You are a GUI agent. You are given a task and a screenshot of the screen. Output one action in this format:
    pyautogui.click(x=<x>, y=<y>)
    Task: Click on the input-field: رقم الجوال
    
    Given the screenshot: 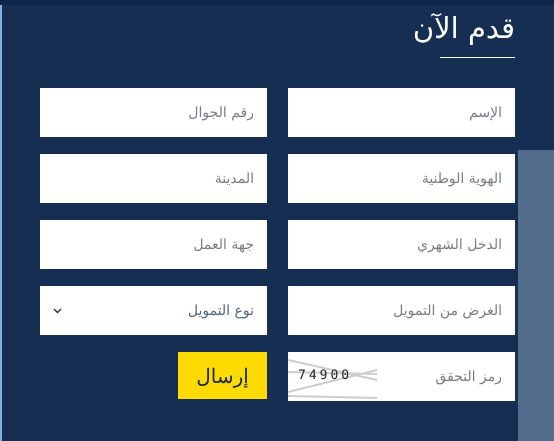 What is the action you would take?
    pyautogui.click(x=153, y=112)
    